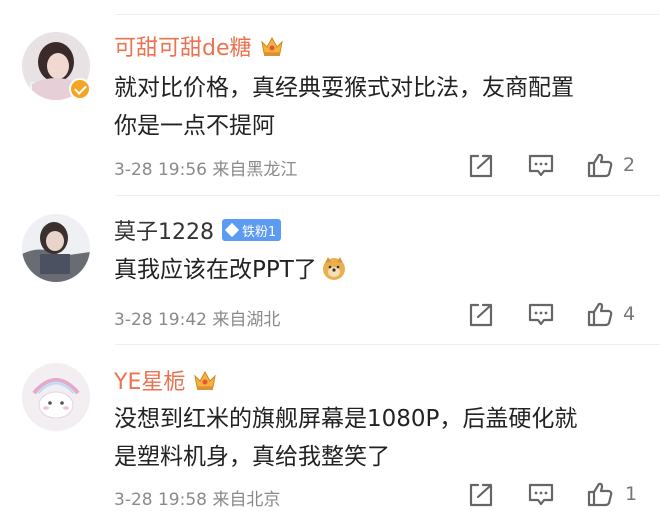  What do you see at coordinates (194, 126) in the screenshot?
I see `comment-text-line: 你是一点不提阿` at bounding box center [194, 126].